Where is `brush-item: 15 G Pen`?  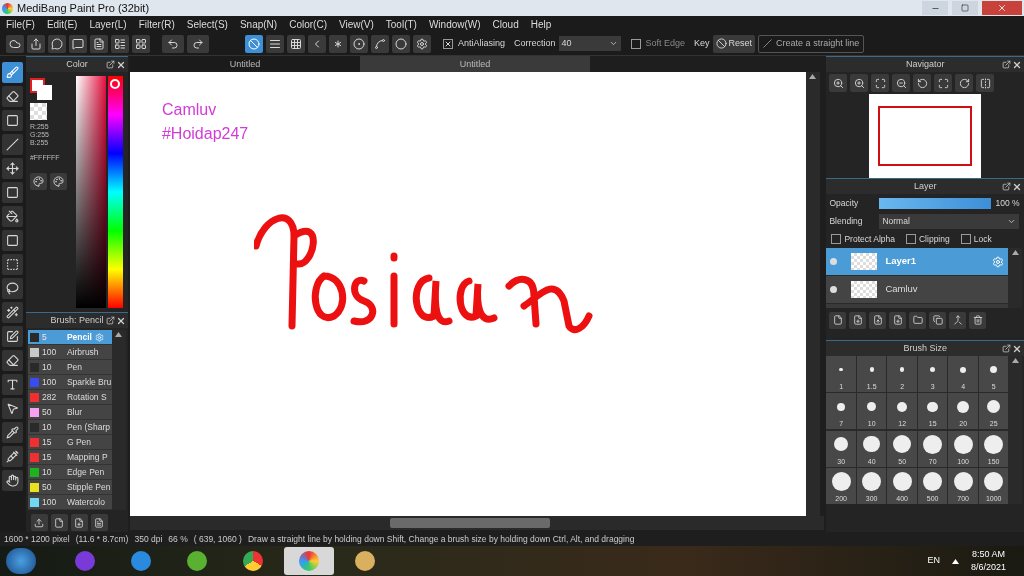
brush-item: 15 G Pen is located at coordinates (69, 442).